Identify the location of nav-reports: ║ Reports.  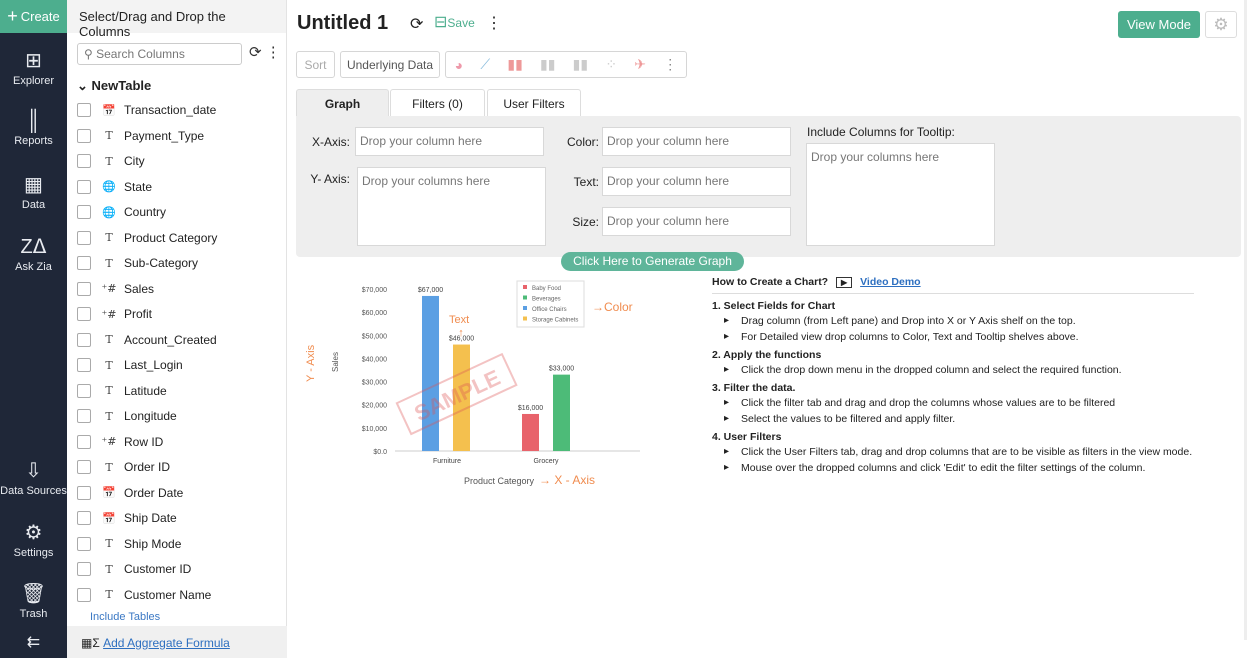
(33, 128).